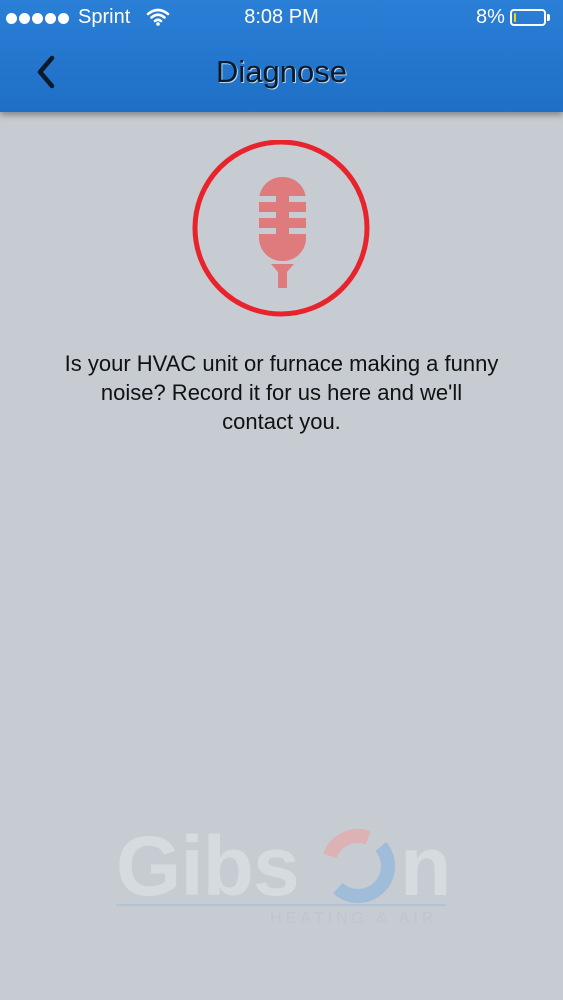 This screenshot has height=1000, width=563. I want to click on battery-percent: 8%, so click(490, 17).